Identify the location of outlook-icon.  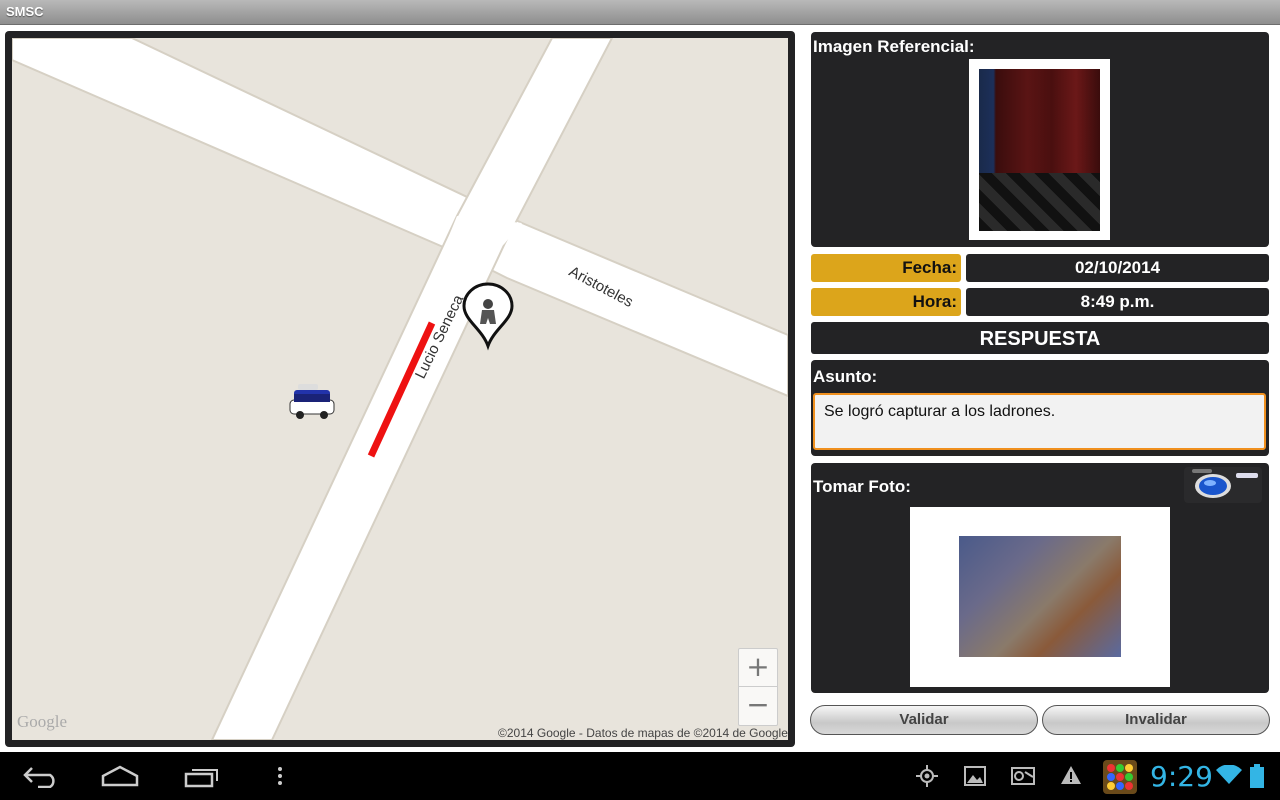
(1023, 776).